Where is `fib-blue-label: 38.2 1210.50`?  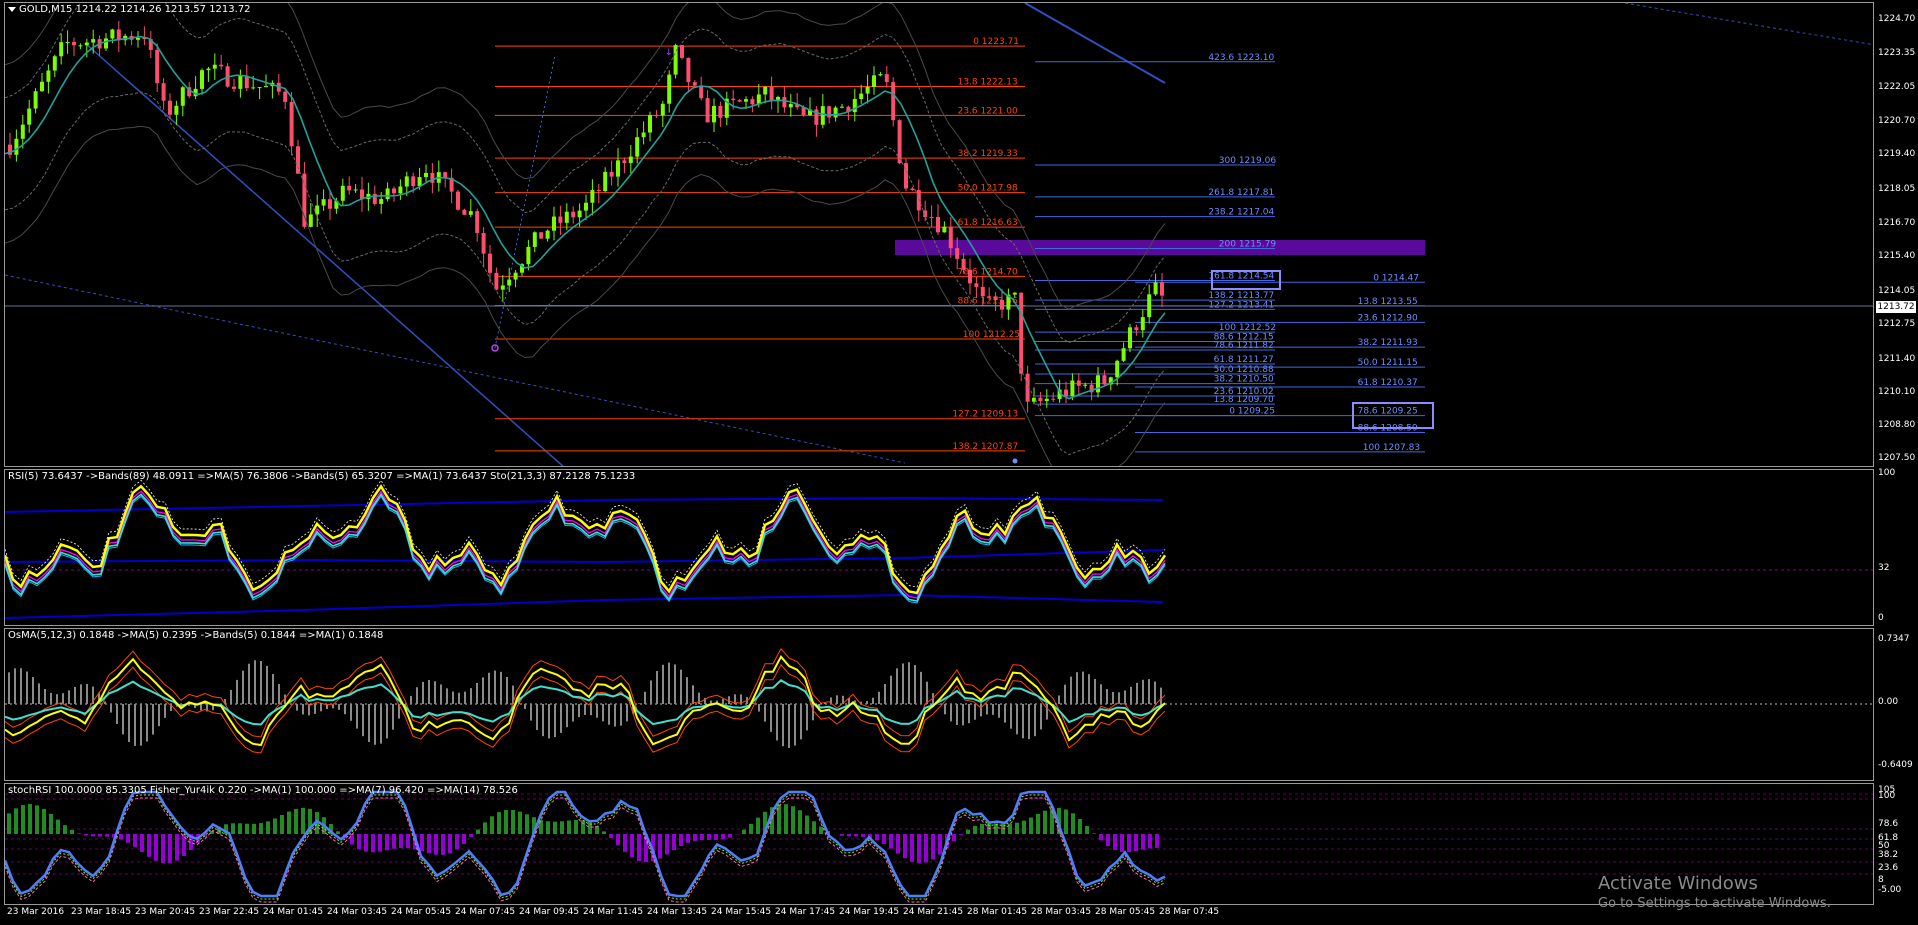 fib-blue-label: 38.2 1210.50 is located at coordinates (1244, 380).